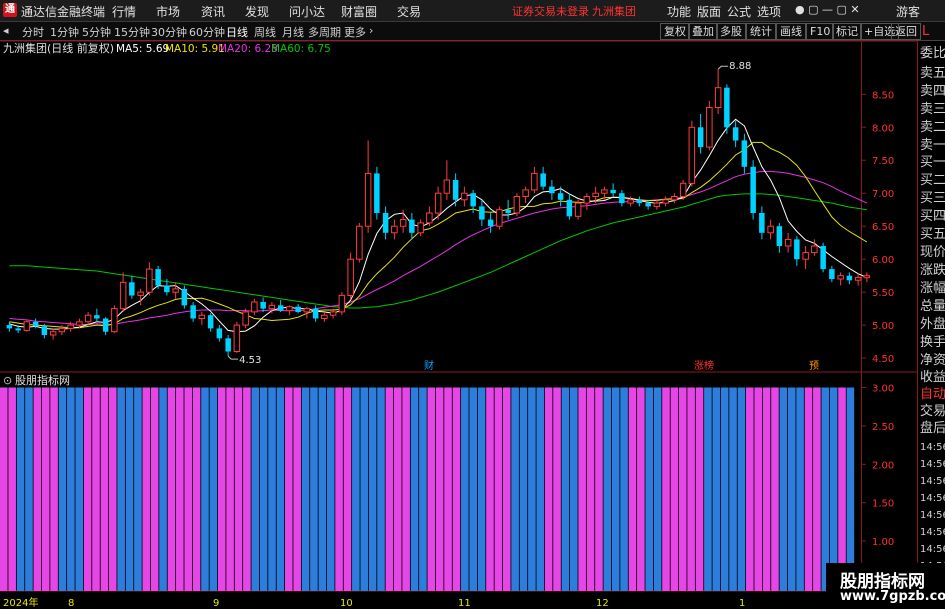 The width and height of the screenshot is (945, 609). I want to click on sidebar-zhangfu: 涨幅, so click(932, 288).